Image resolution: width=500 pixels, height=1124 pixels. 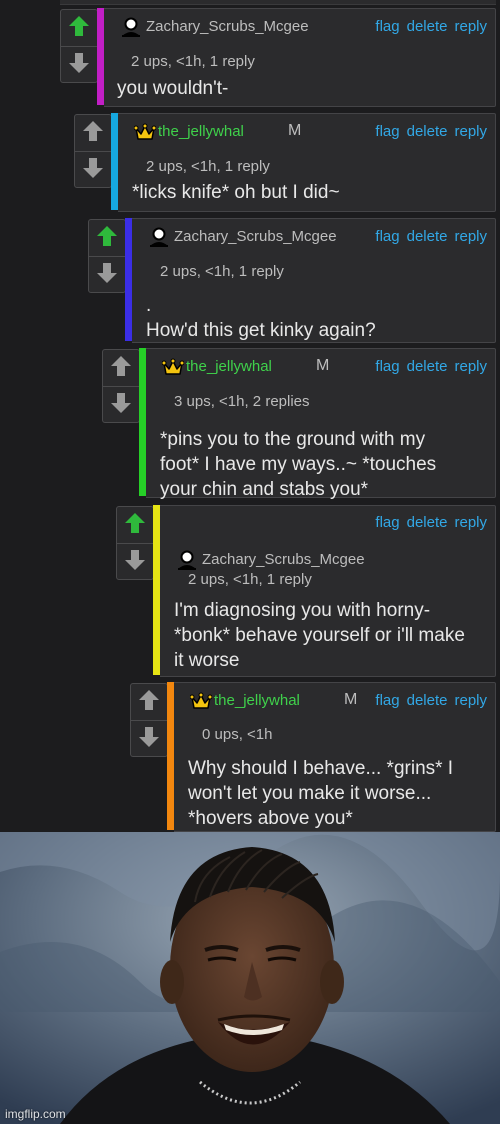 What do you see at coordinates (319, 635) in the screenshot?
I see `comment-body-line: *bonk* behave yourself or i'll make` at bounding box center [319, 635].